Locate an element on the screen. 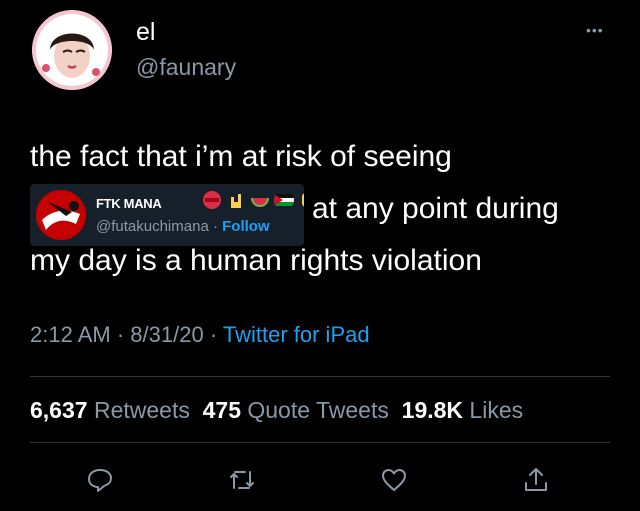  tweet-date: 8/31/20 is located at coordinates (166, 334).